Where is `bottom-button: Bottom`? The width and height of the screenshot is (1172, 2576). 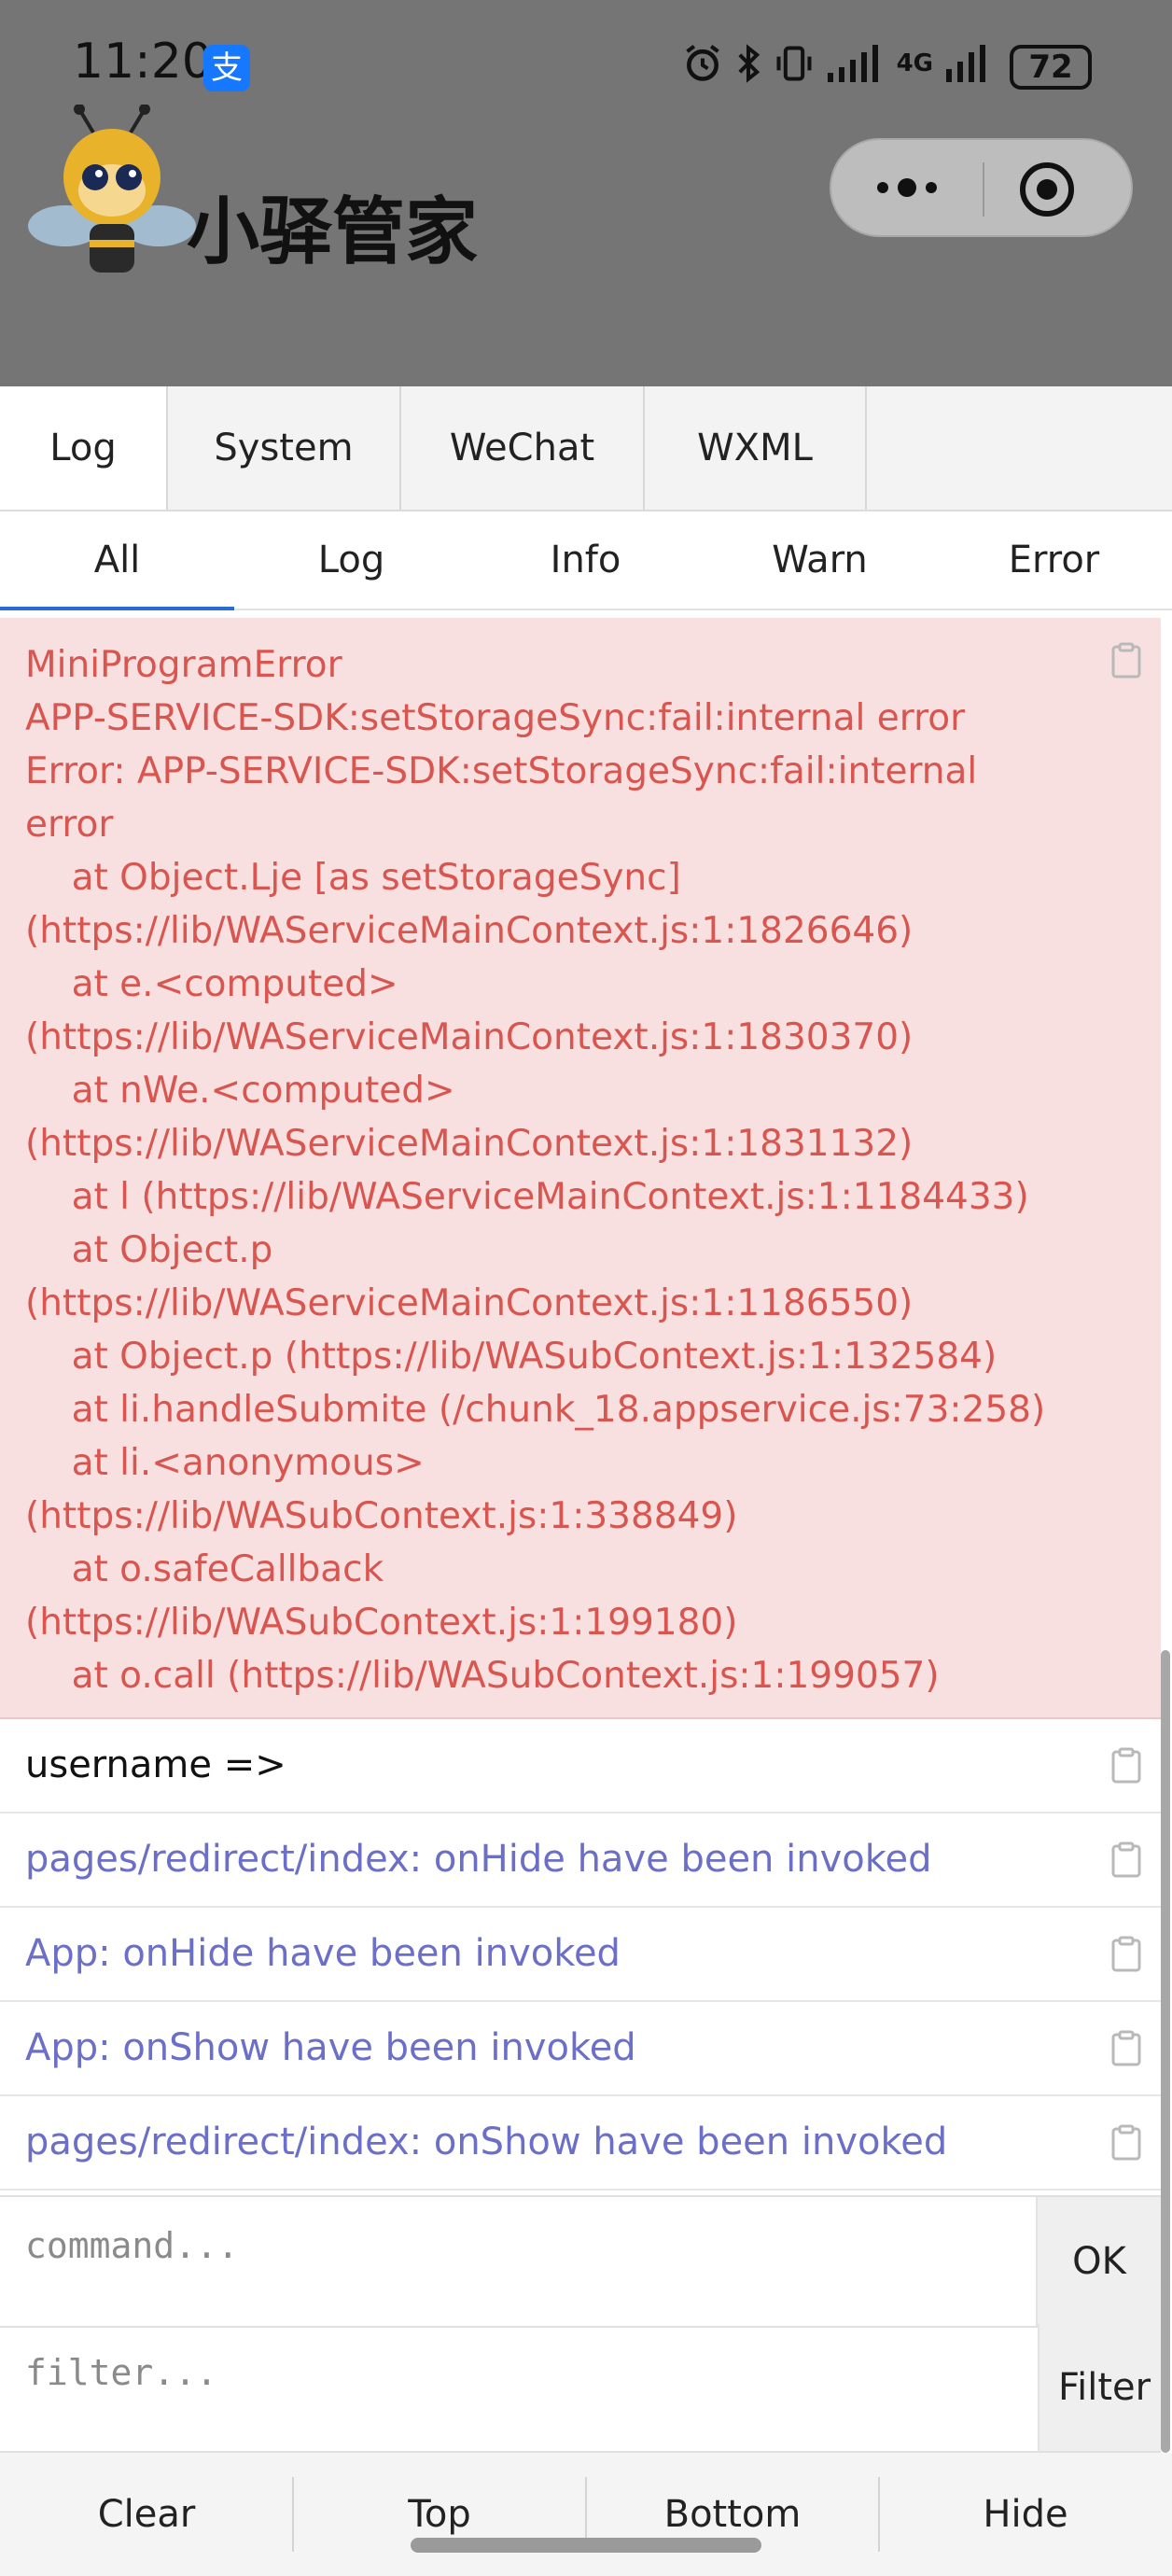 bottom-button: Bottom is located at coordinates (732, 2514).